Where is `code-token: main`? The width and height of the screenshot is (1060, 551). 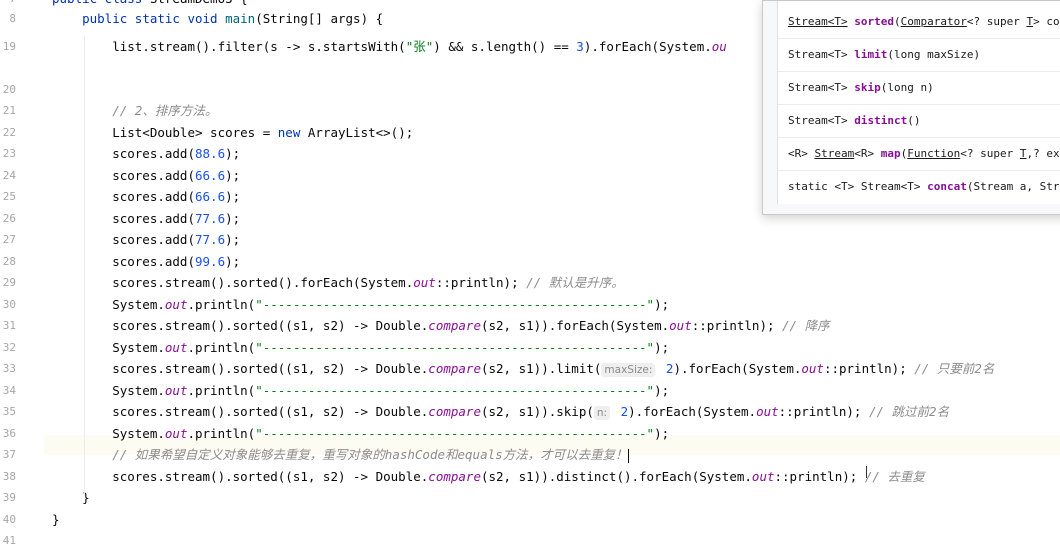 code-token: main is located at coordinates (240, 18).